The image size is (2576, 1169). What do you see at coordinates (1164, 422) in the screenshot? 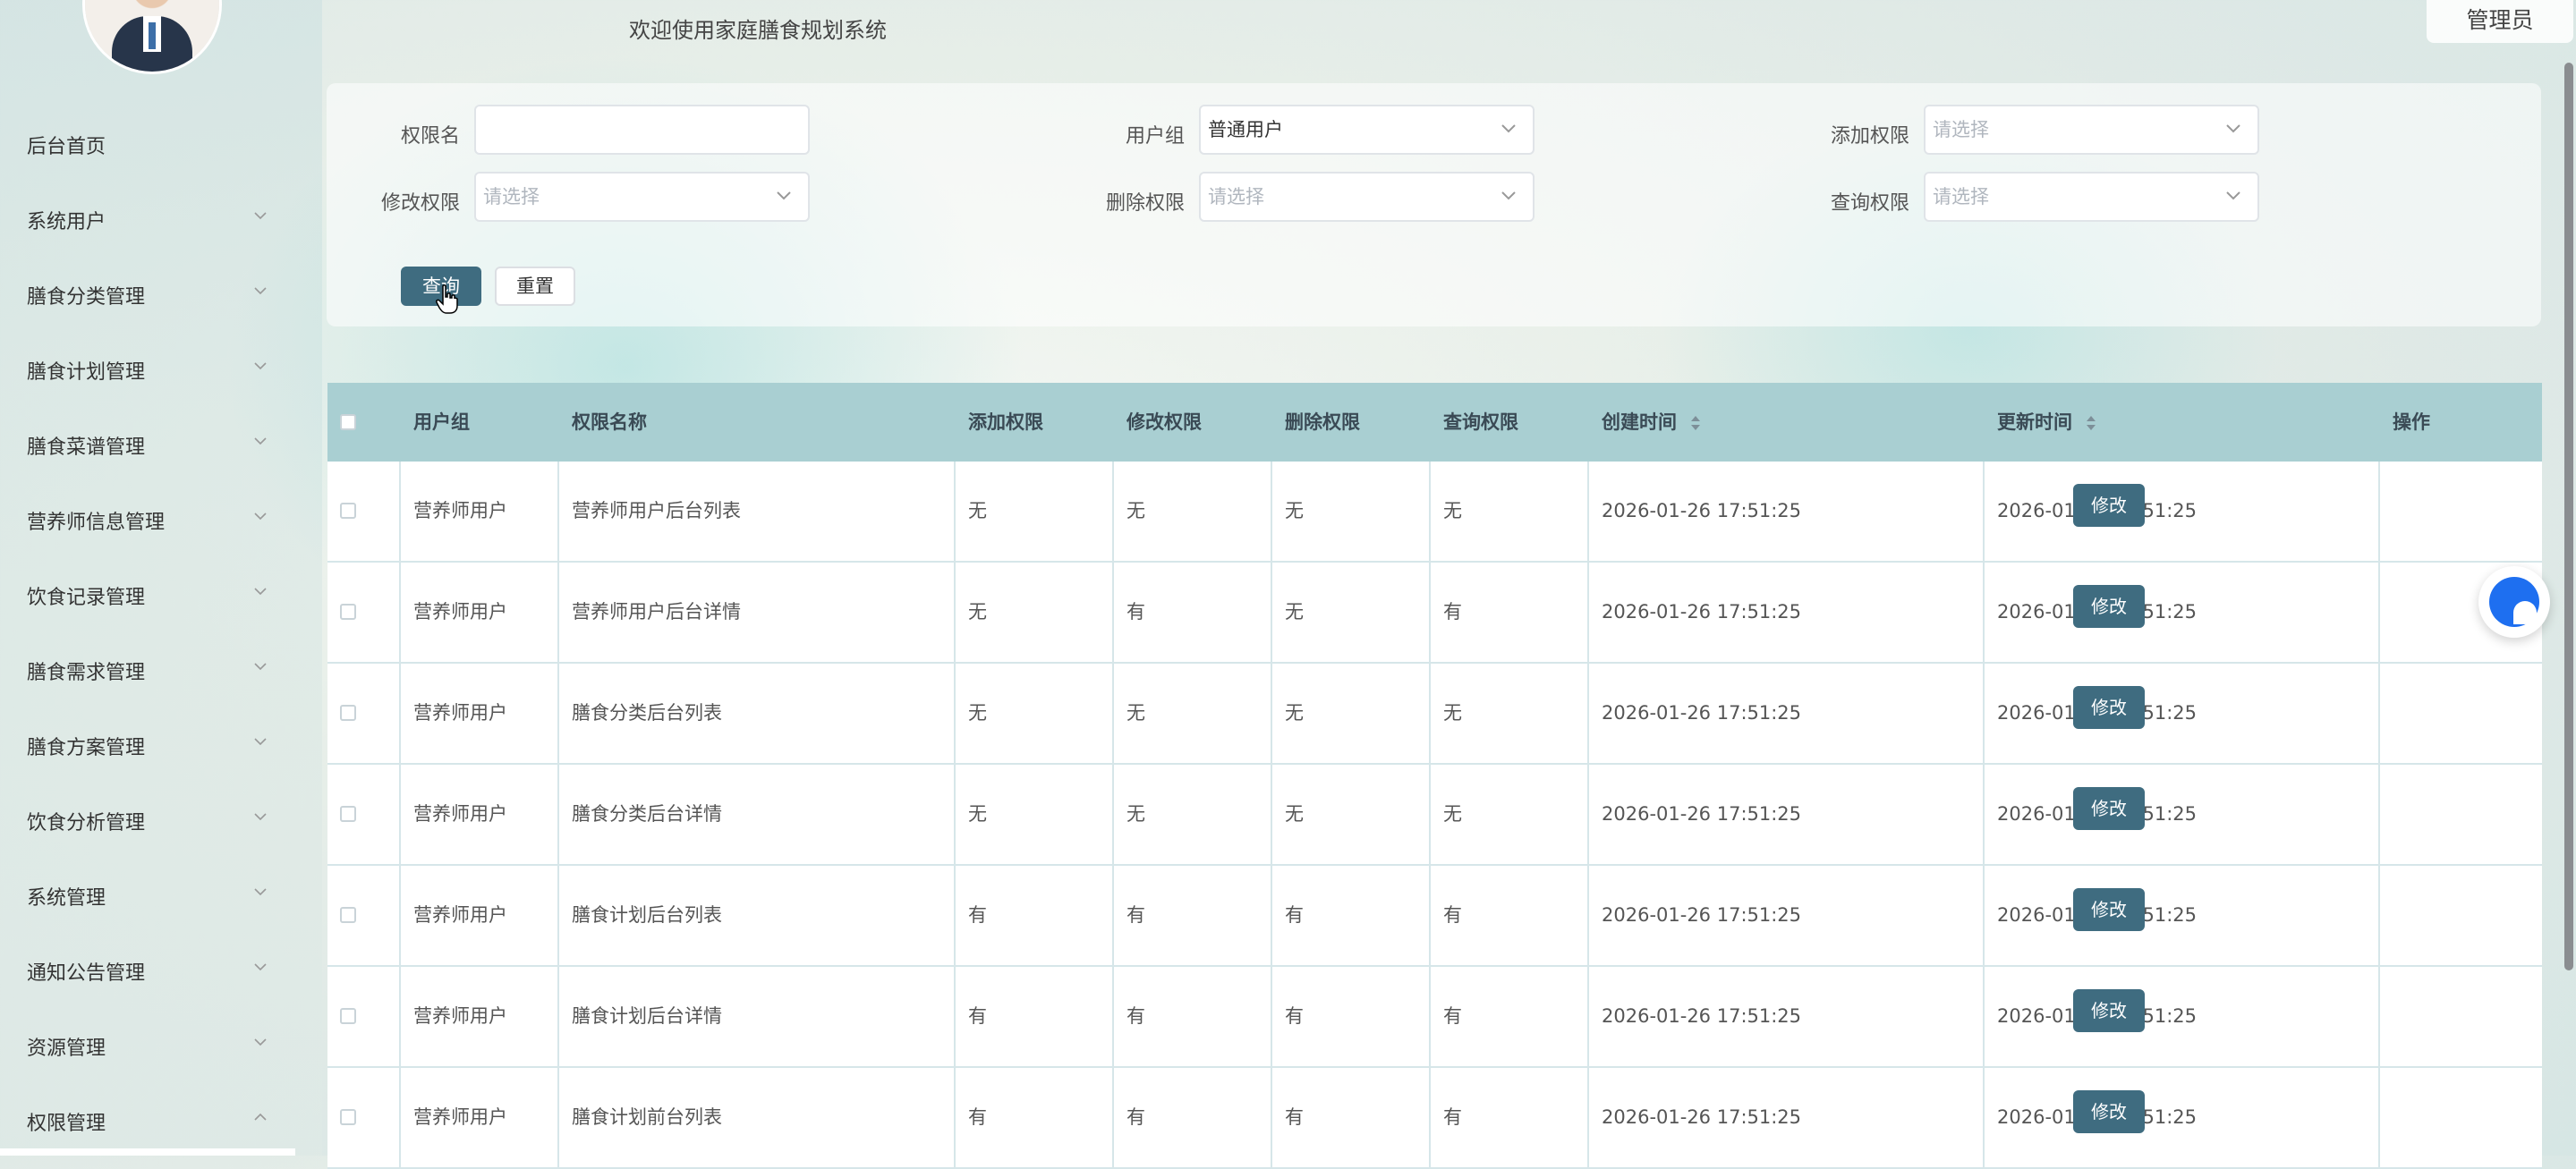
I see `th-edit: 修改权限` at bounding box center [1164, 422].